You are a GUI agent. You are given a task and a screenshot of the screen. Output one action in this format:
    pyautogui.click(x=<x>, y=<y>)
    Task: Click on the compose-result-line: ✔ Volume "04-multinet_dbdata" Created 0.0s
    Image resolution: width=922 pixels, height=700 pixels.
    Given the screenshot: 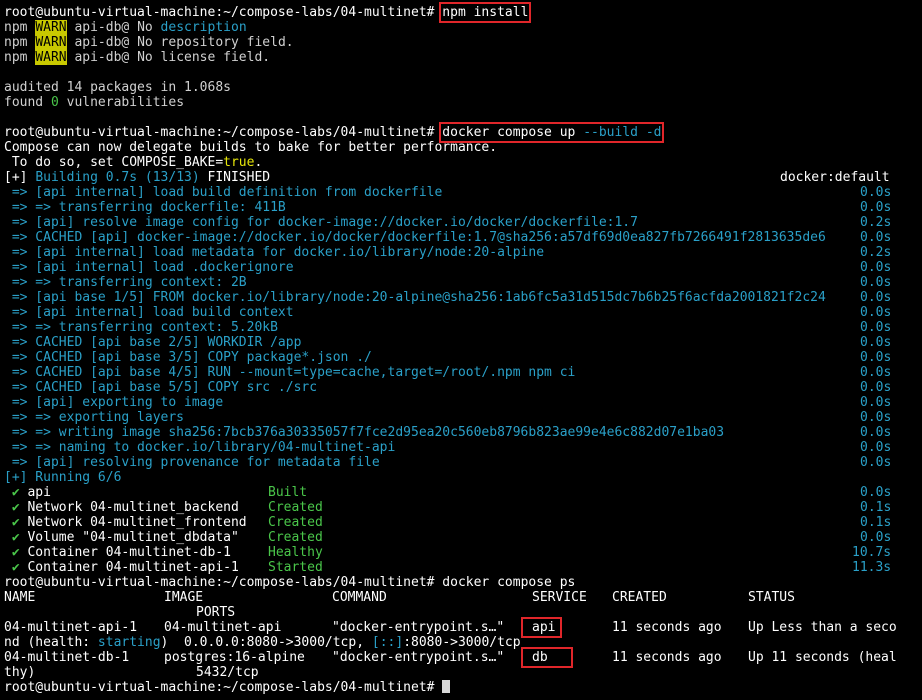 What is the action you would take?
    pyautogui.click(x=451, y=537)
    